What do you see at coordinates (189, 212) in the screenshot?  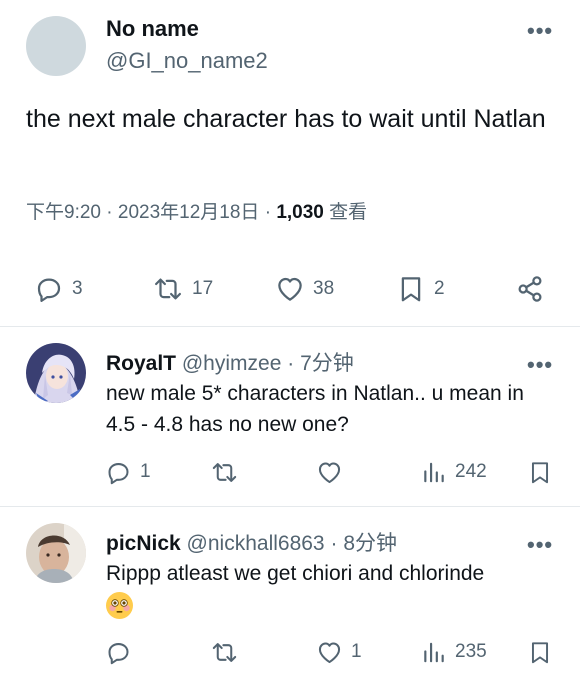 I see `tweet-date: 2023年12月18日` at bounding box center [189, 212].